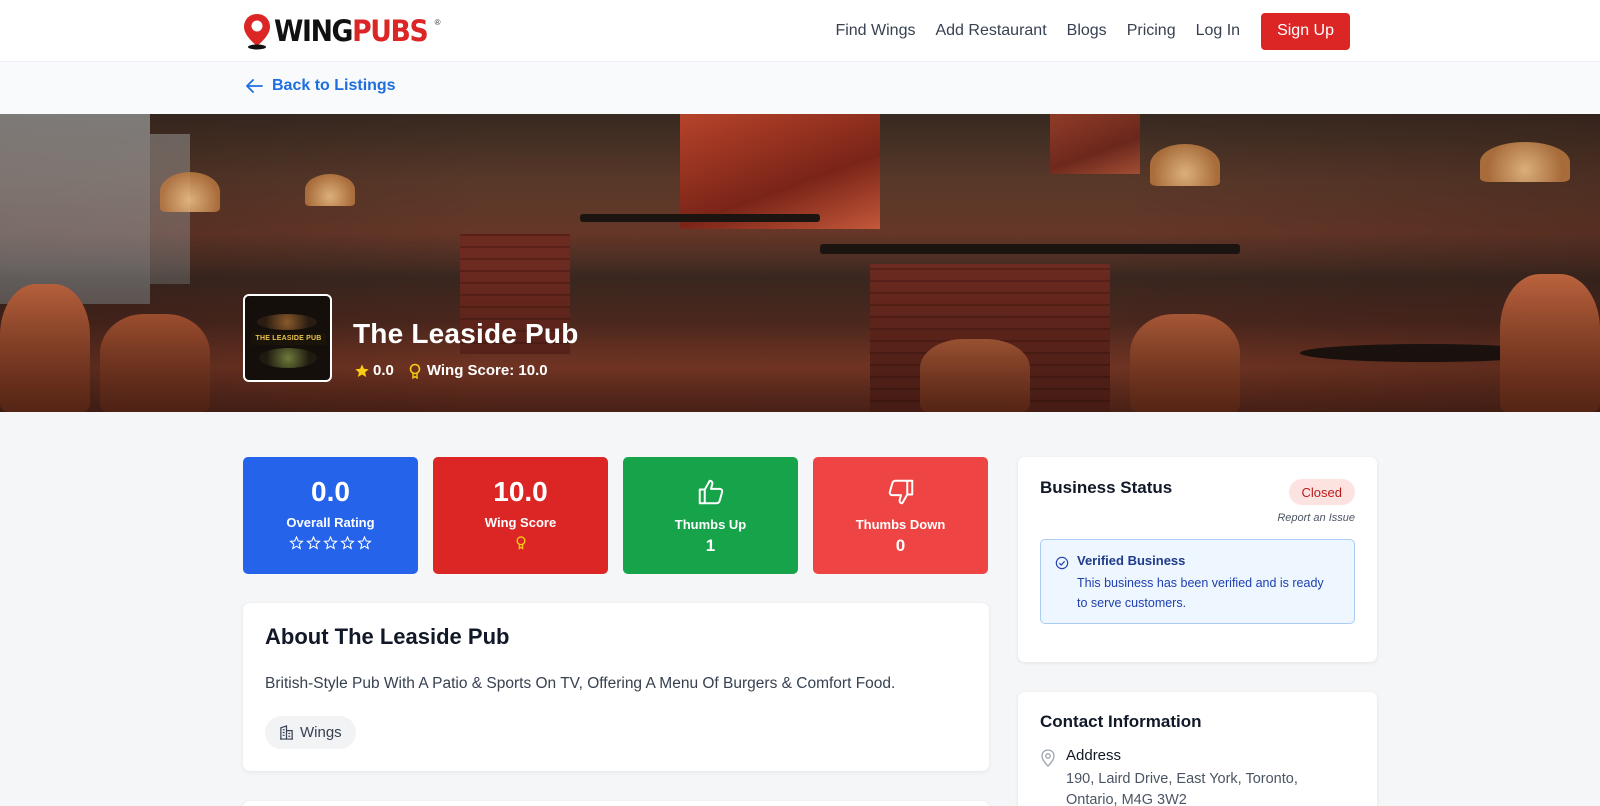  I want to click on thumbs-down-card: Thumbs Down 0, so click(900, 515).